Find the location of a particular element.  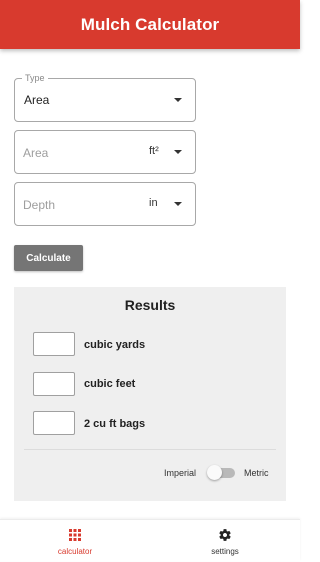

cubic-yards-output is located at coordinates (54, 344).